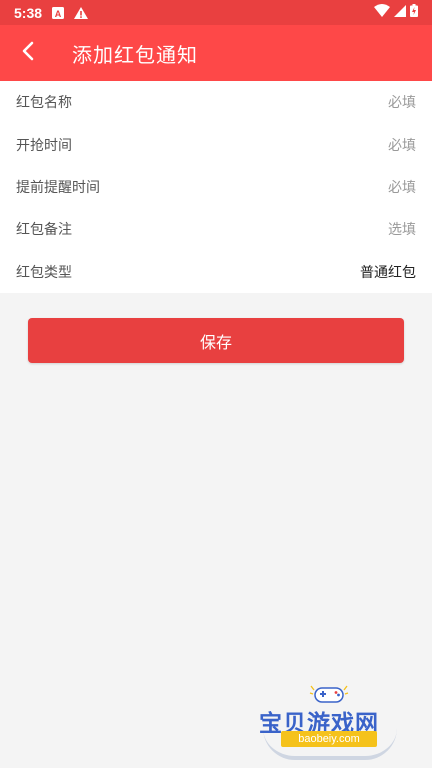 This screenshot has height=768, width=432. I want to click on field-red-packet-name: 红包名称 必填, so click(216, 102).